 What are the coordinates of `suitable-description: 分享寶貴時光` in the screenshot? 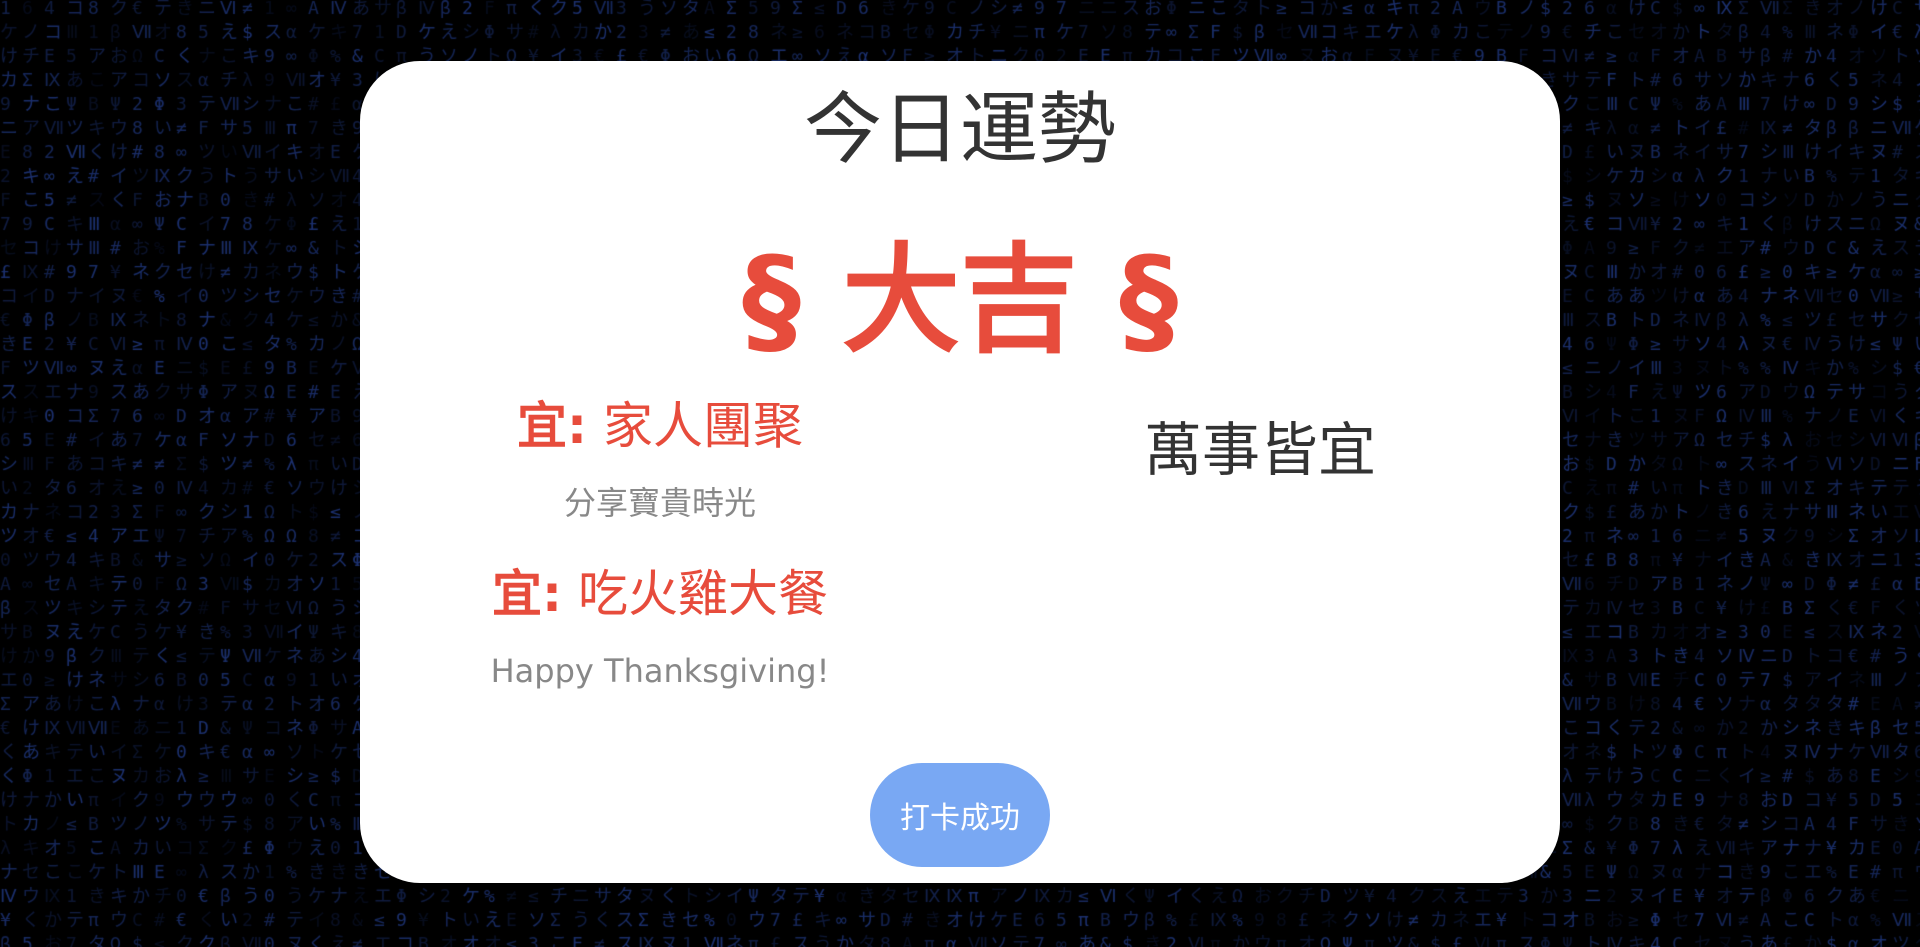 It's located at (659, 503).